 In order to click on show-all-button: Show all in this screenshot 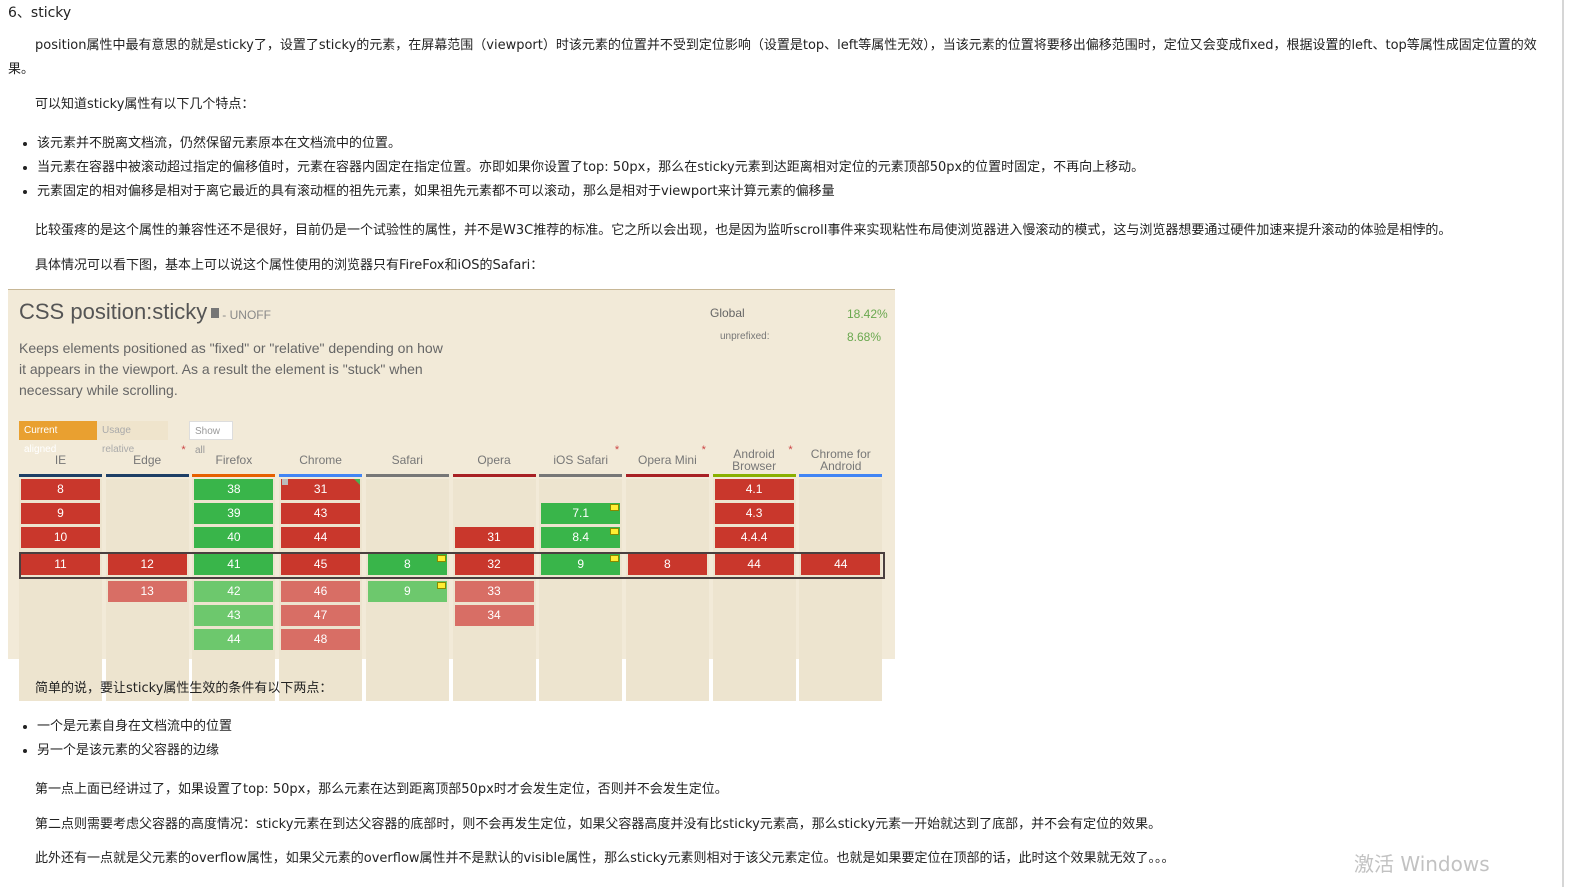, I will do `click(211, 438)`.